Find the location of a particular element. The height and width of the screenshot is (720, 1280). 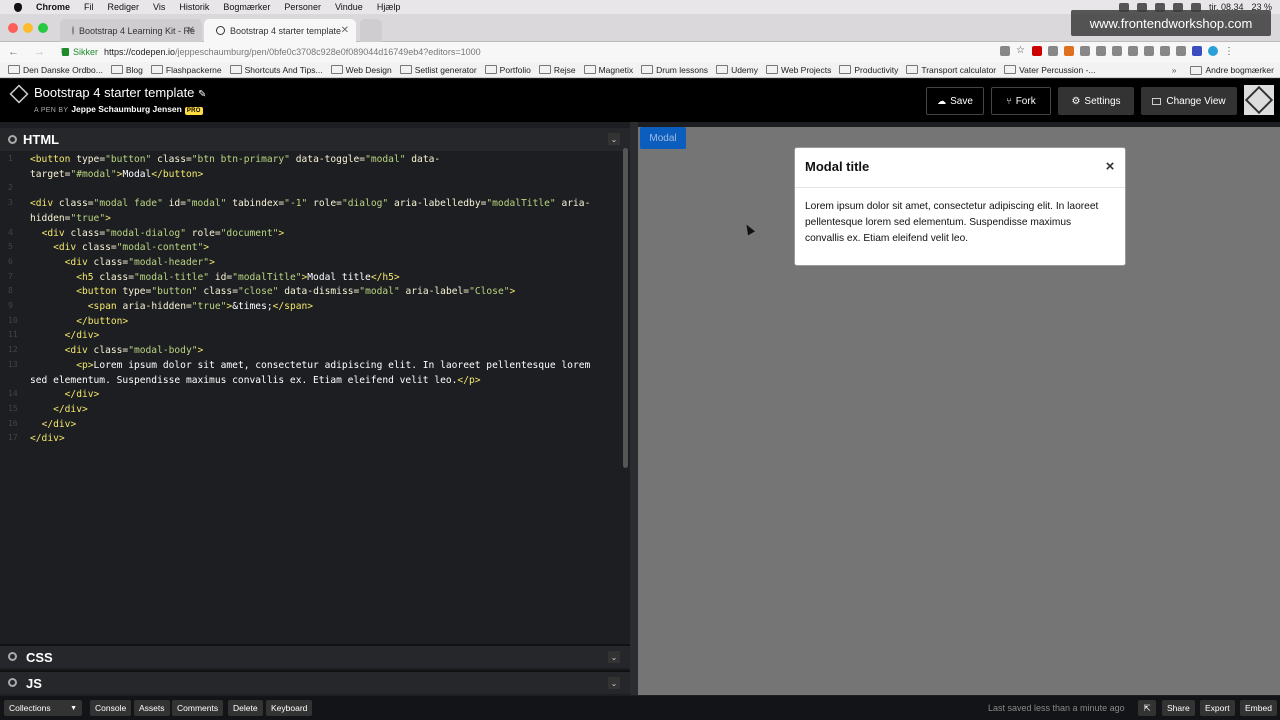

menu-personer: Personer is located at coordinates (302, 7).